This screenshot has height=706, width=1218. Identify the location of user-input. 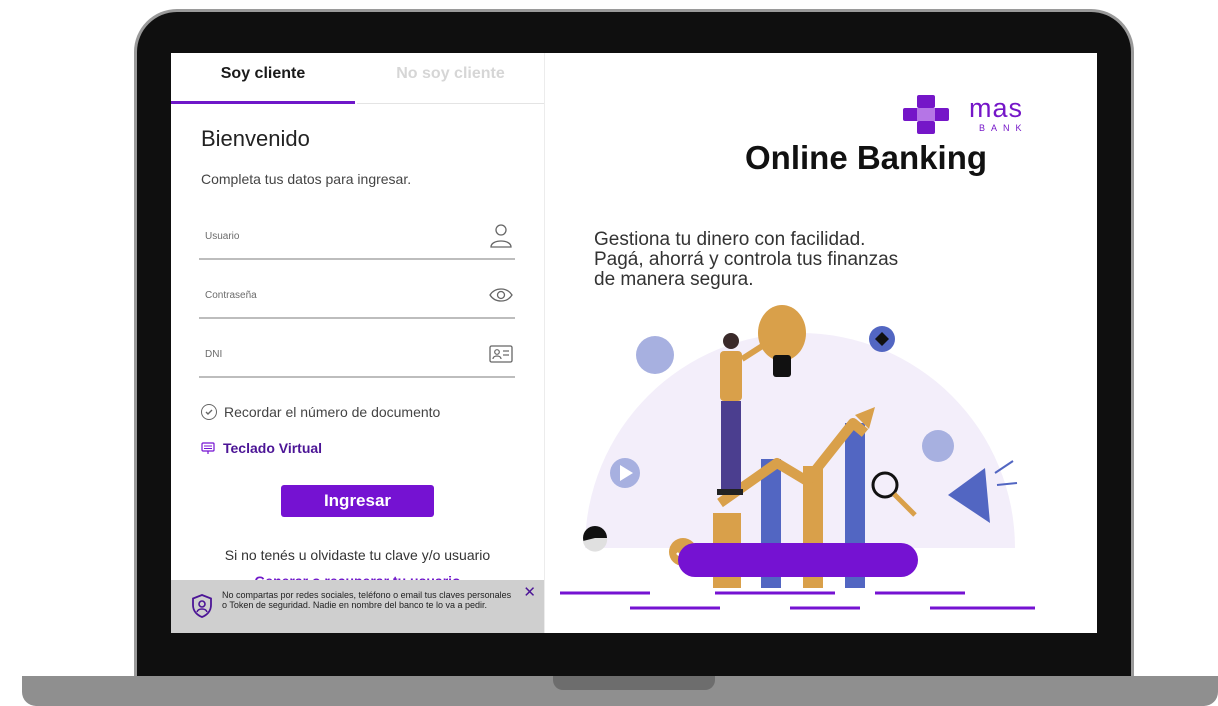
(335, 236).